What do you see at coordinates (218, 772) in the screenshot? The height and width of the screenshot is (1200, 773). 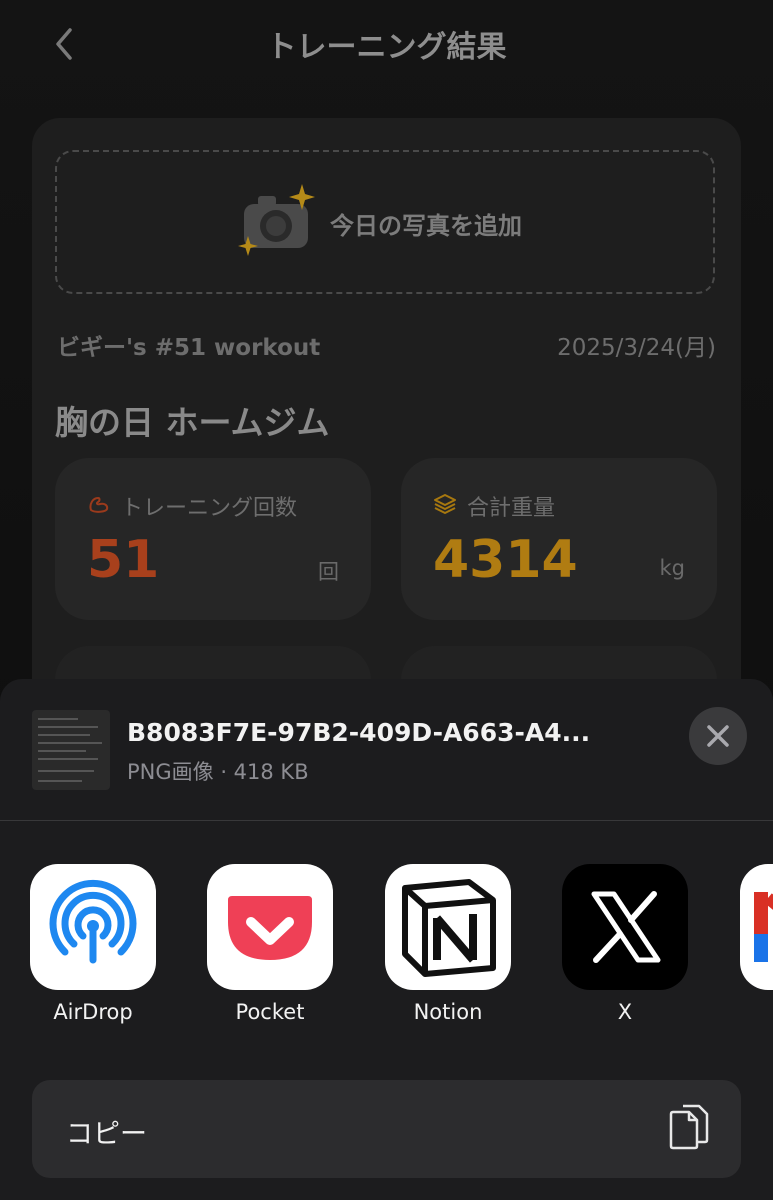 I see `file-meta: PNG画像 · 418 KB` at bounding box center [218, 772].